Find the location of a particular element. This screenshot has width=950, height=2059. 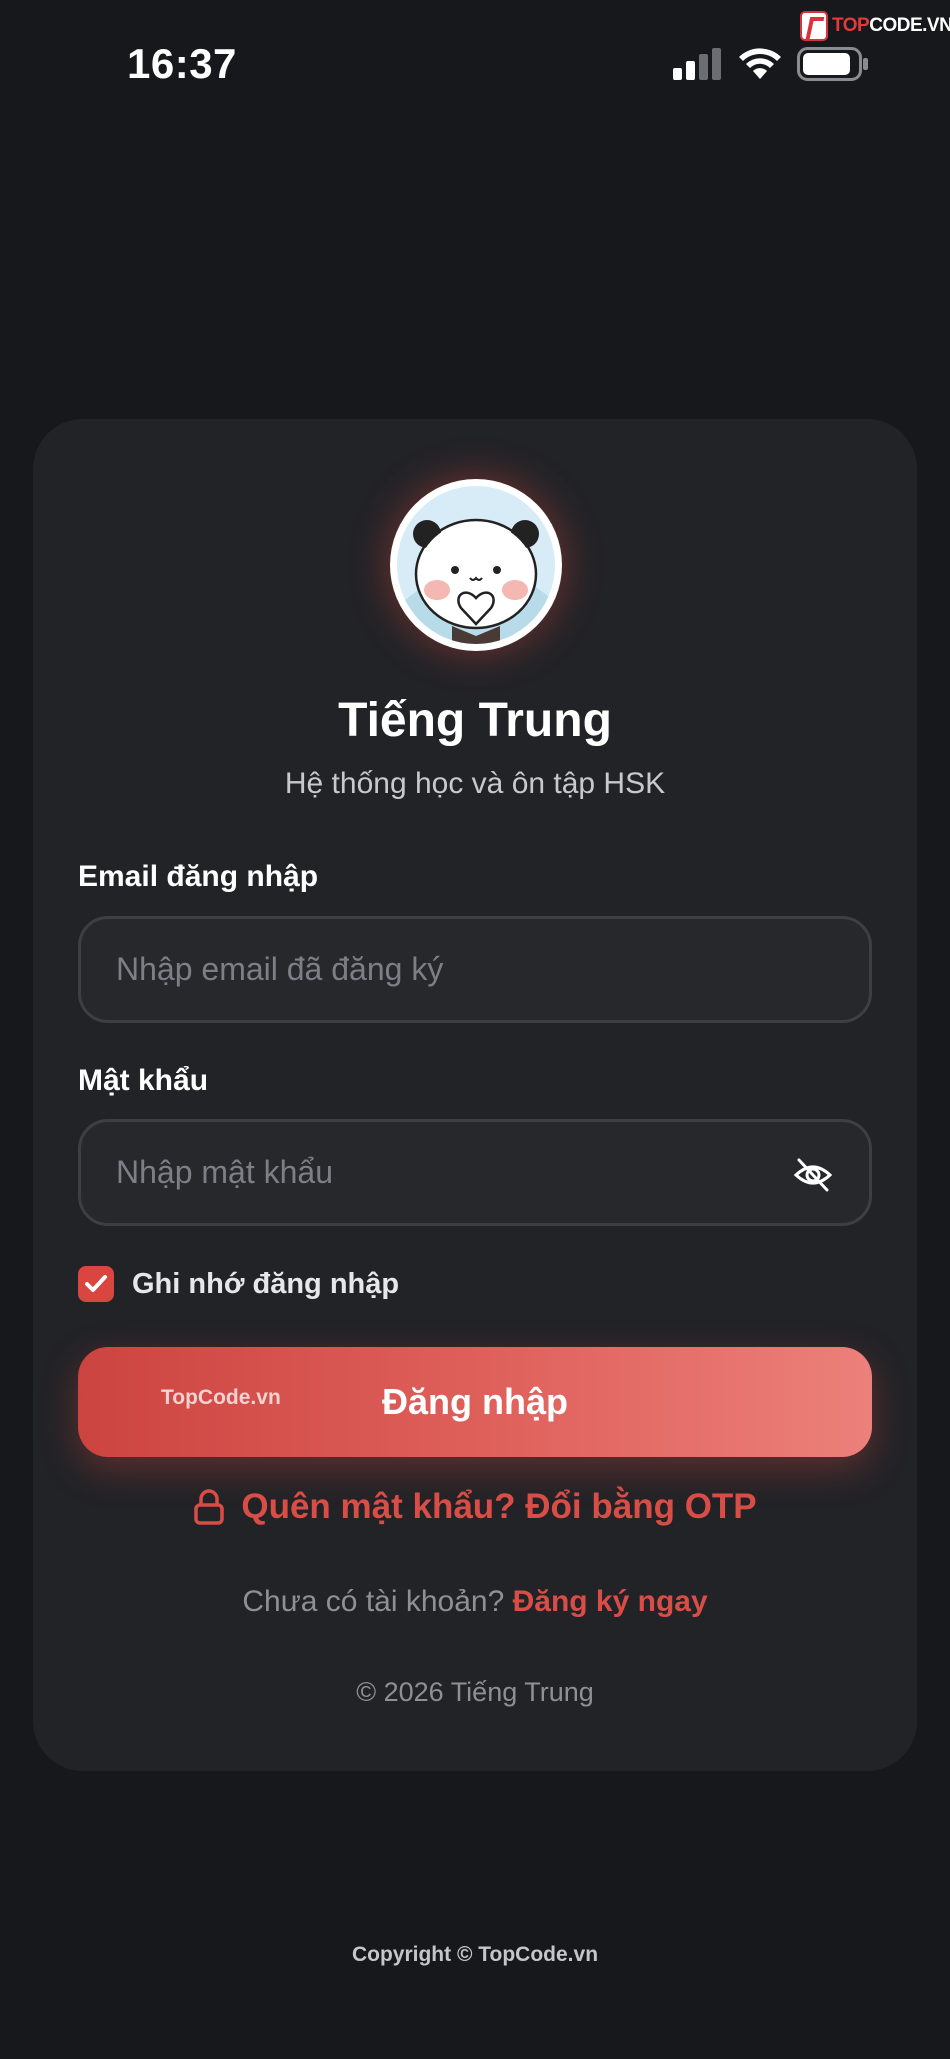

forgot-password-link: Quên mật khẩu? Đổi bằng OTP is located at coordinates (475, 1507).